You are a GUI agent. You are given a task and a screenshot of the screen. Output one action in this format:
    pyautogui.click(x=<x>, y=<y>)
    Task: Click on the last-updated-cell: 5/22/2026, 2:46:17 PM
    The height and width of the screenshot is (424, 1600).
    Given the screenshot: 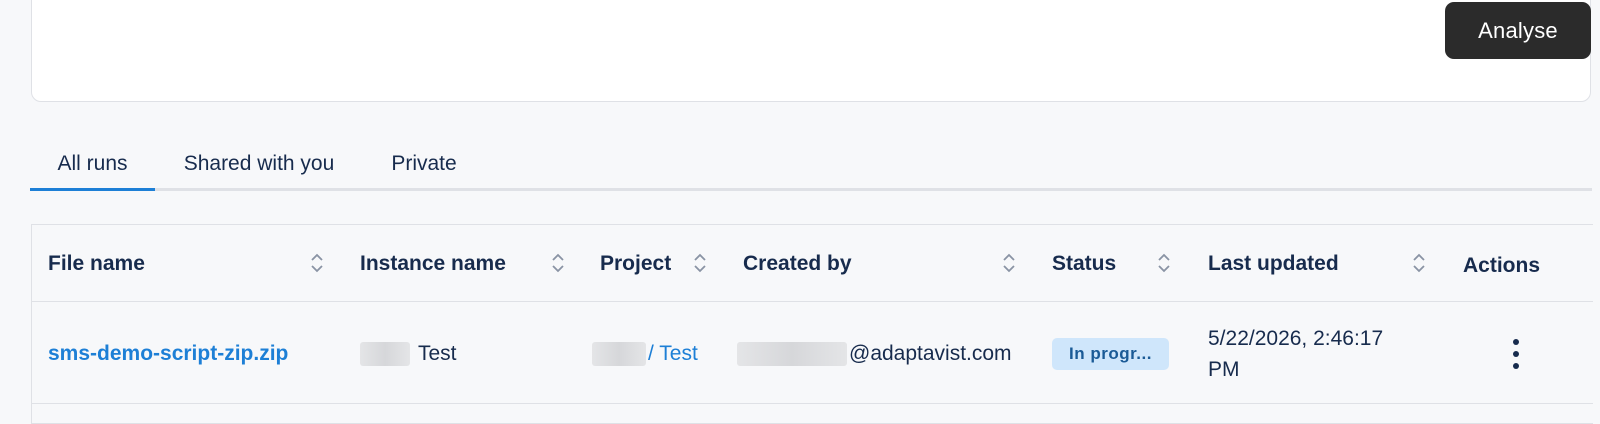 What is the action you would take?
    pyautogui.click(x=1295, y=353)
    